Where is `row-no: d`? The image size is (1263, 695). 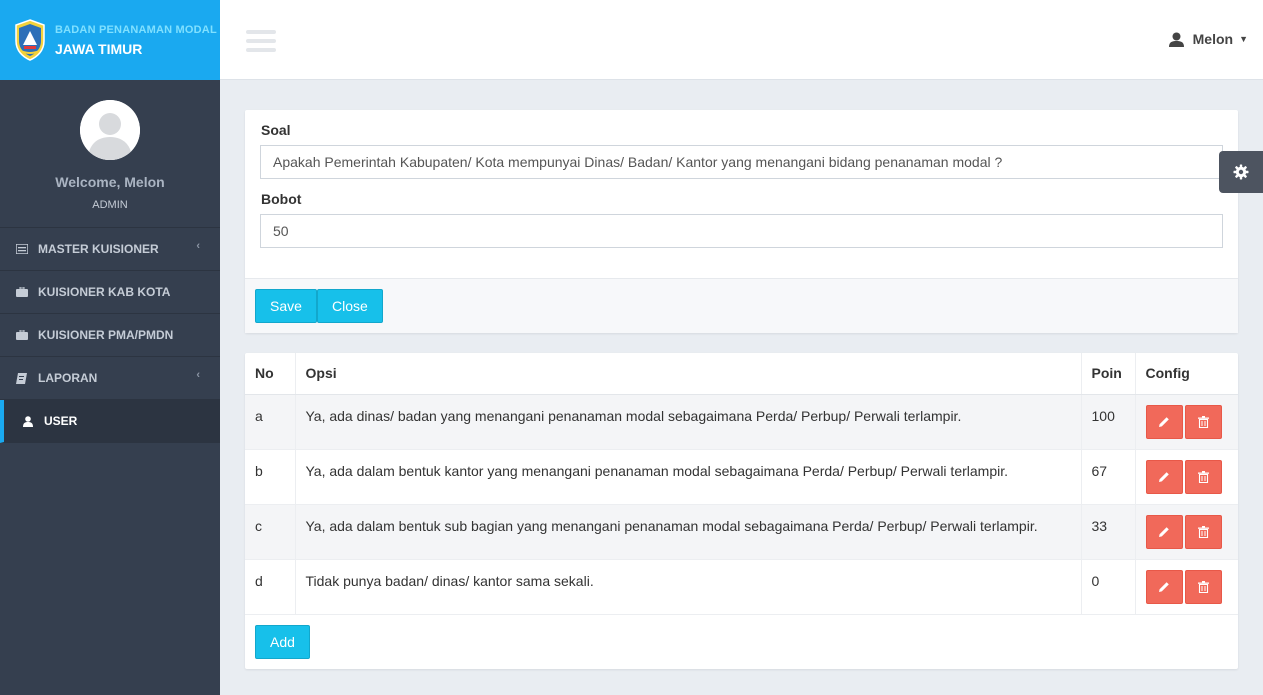 row-no: d is located at coordinates (270, 587).